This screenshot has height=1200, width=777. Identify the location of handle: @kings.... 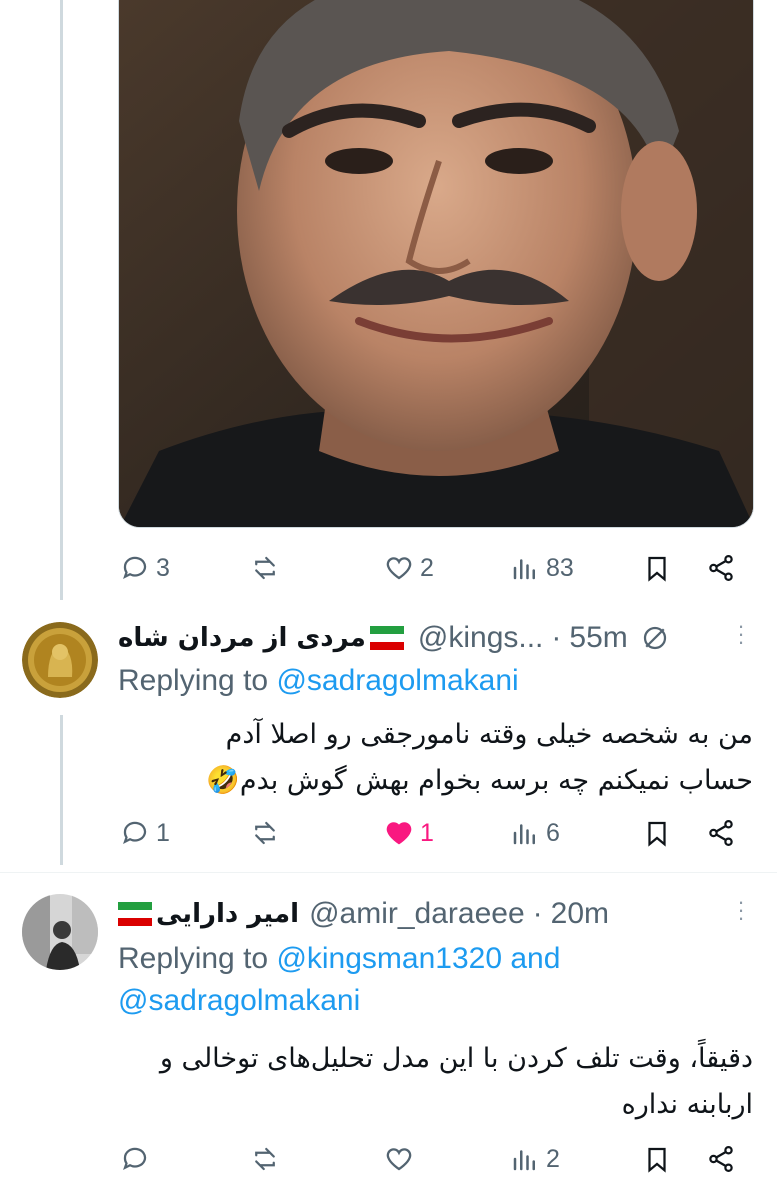
(481, 638).